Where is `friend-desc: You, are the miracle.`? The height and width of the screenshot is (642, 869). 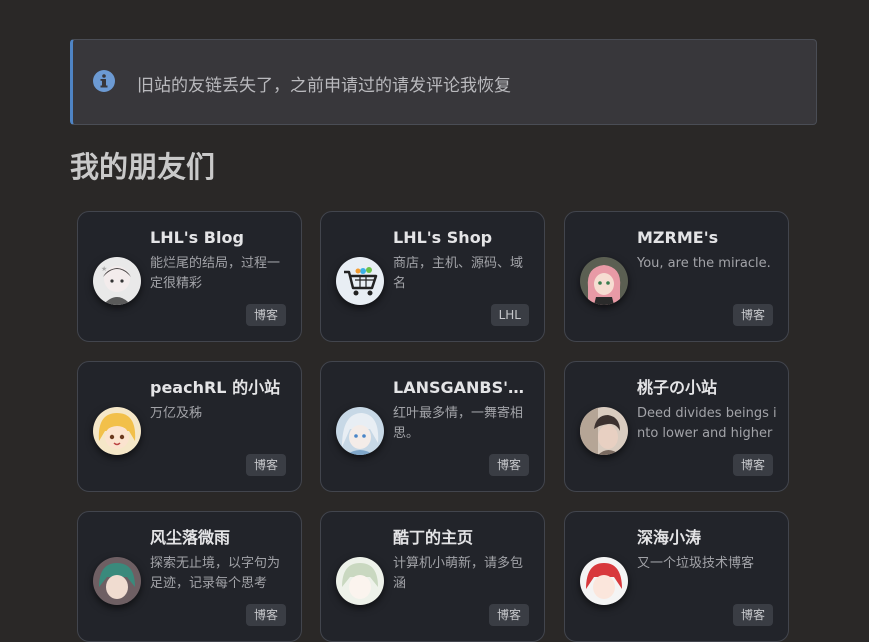 friend-desc: You, are the miracle. is located at coordinates (704, 263).